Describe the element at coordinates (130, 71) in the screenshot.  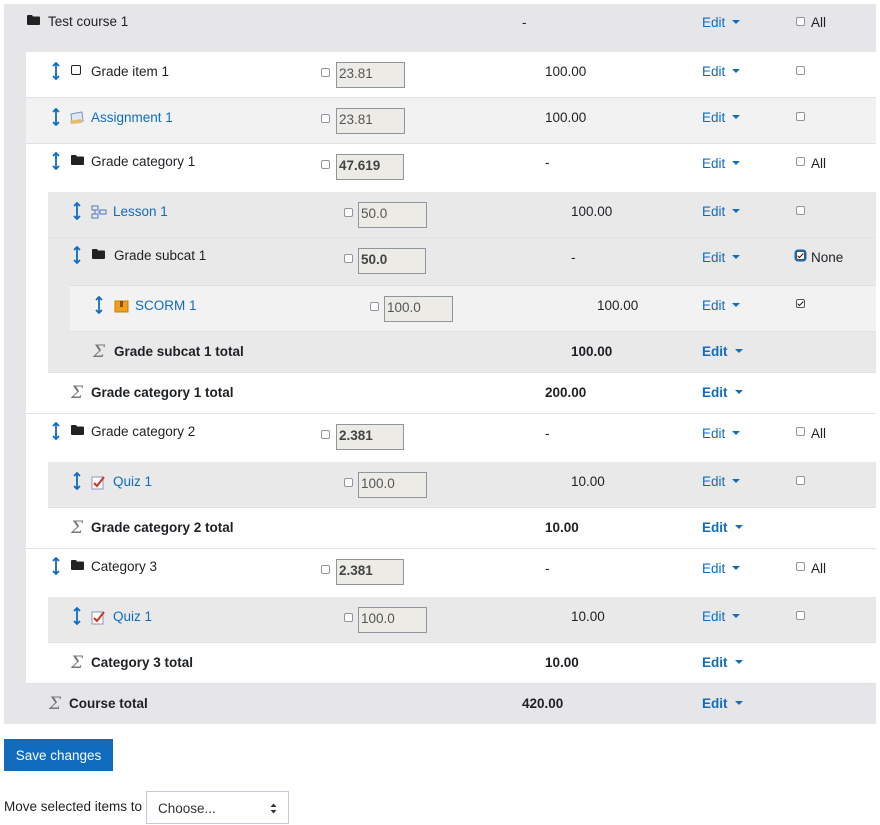
I see `grade-item-name: Grade item 1` at that location.